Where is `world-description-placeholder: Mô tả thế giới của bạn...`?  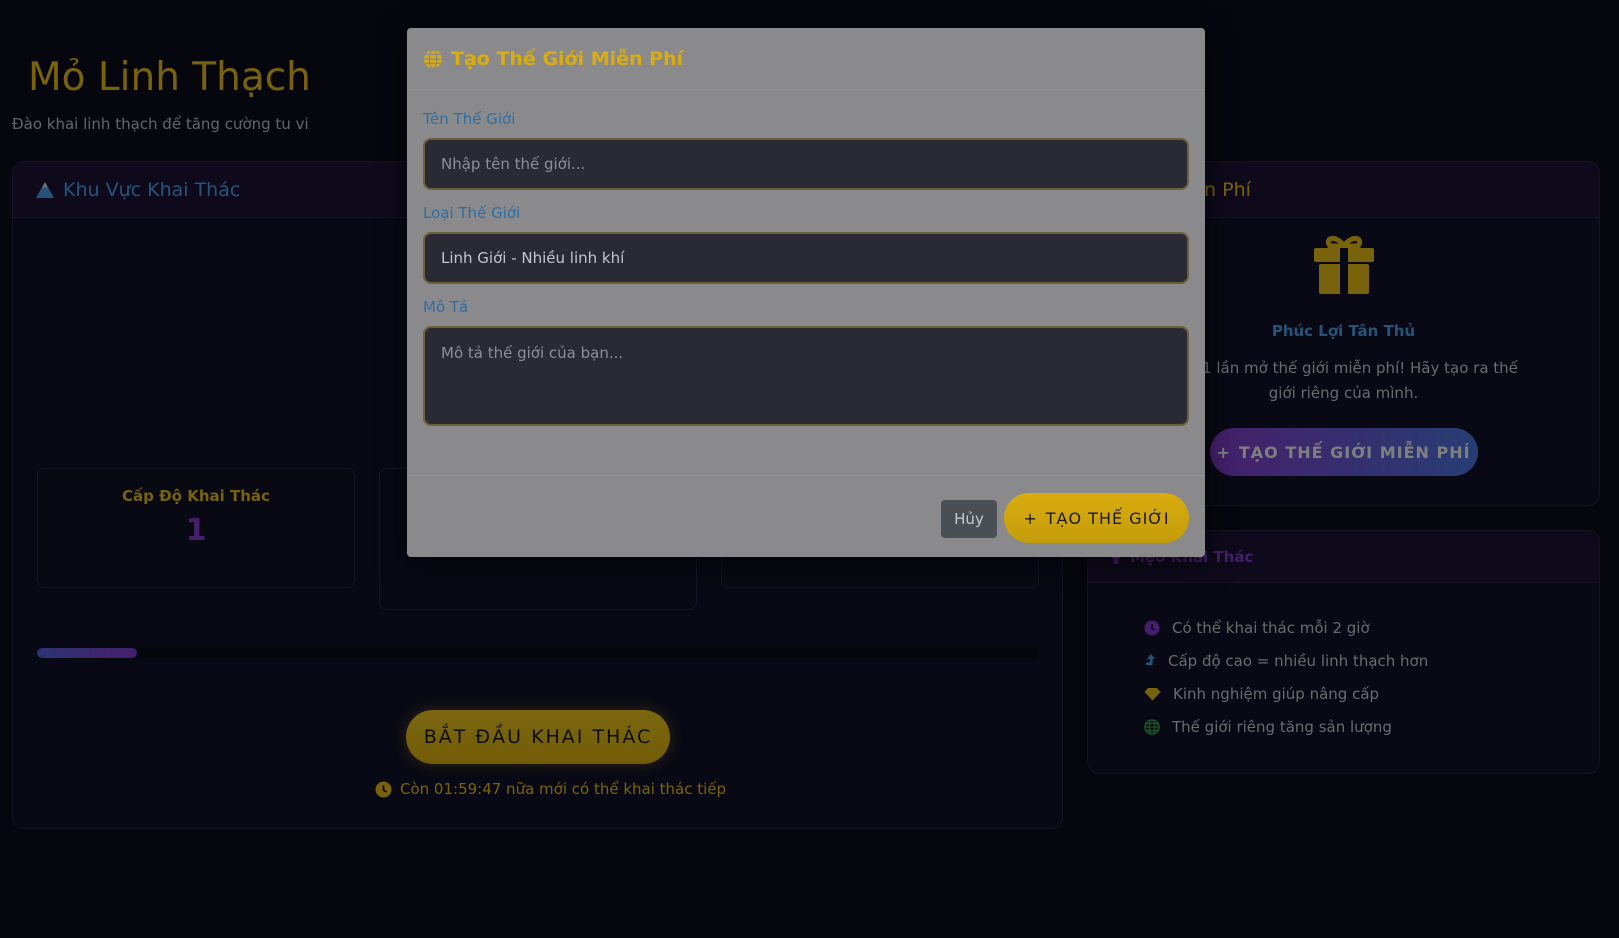 world-description-placeholder: Mô tả thế giới của bạn... is located at coordinates (532, 353).